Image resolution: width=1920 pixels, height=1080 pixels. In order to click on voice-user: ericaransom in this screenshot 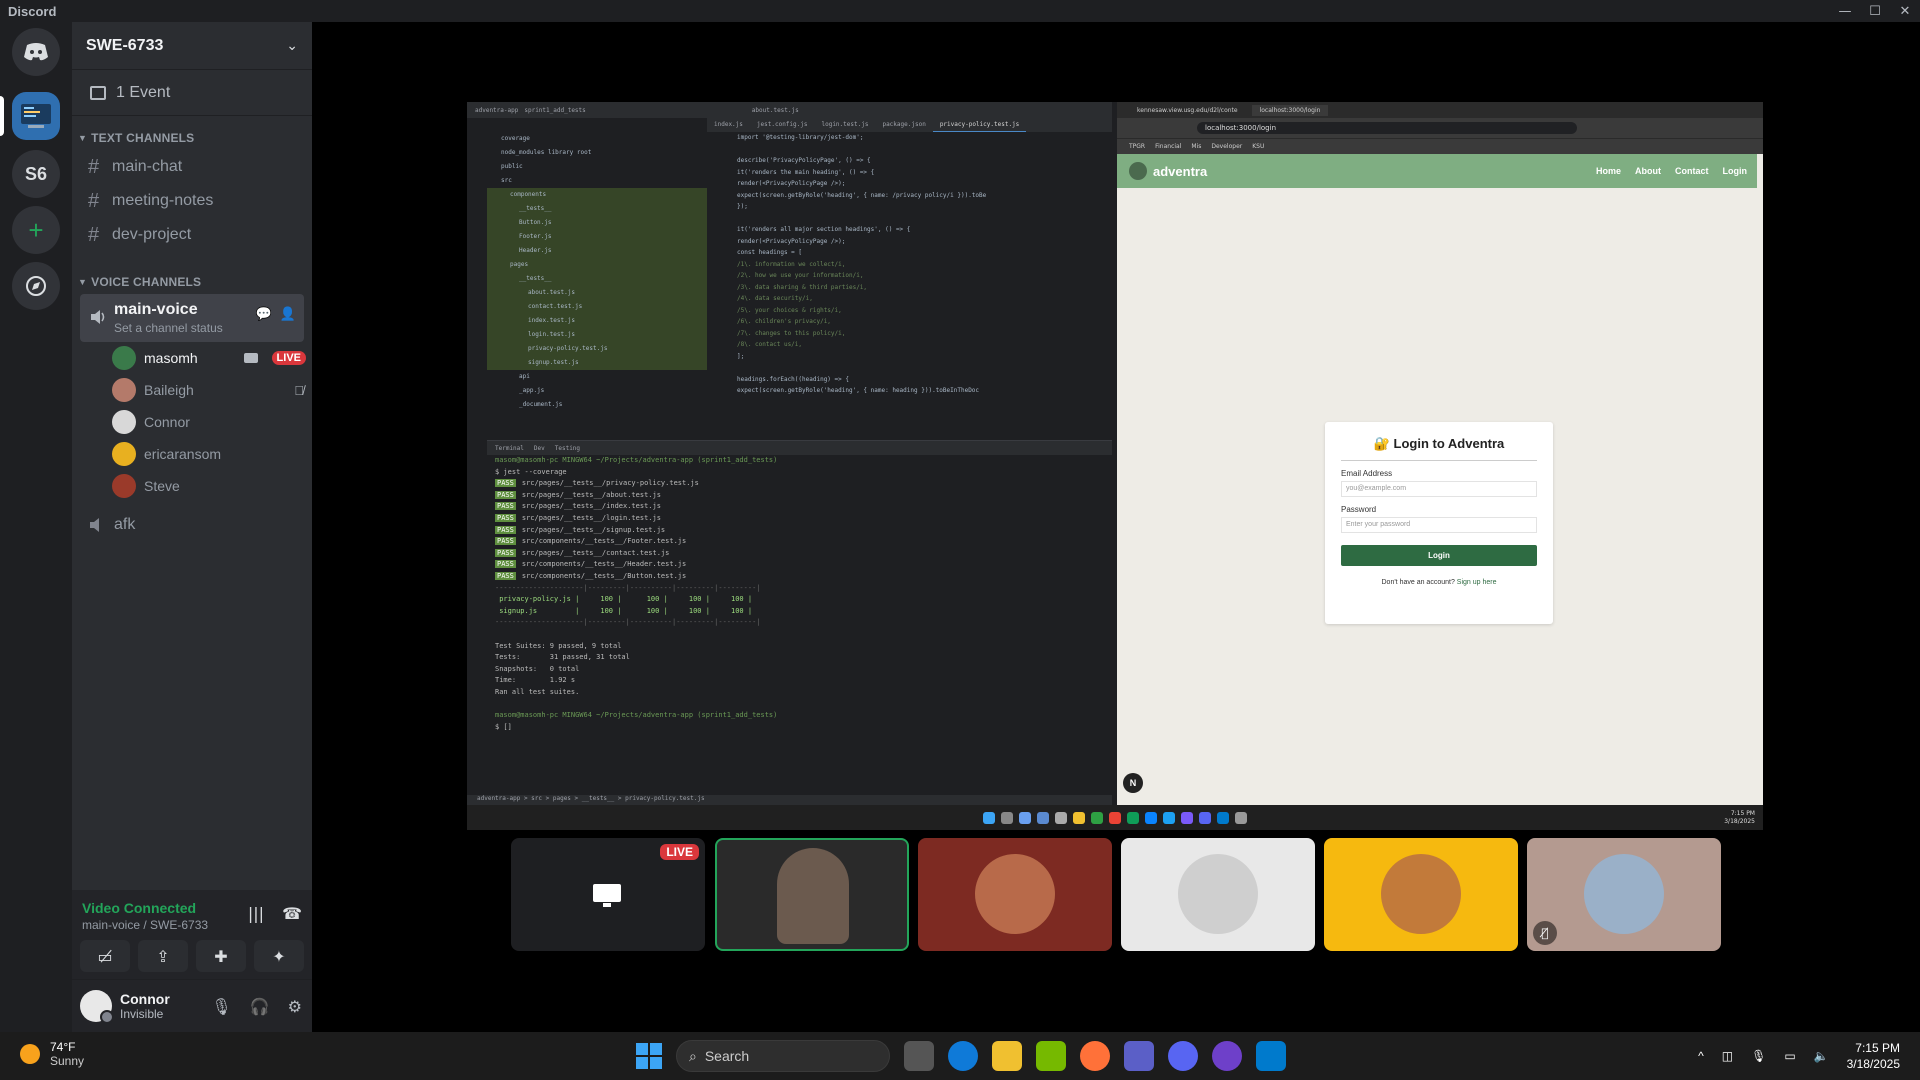, I will do `click(212, 454)`.